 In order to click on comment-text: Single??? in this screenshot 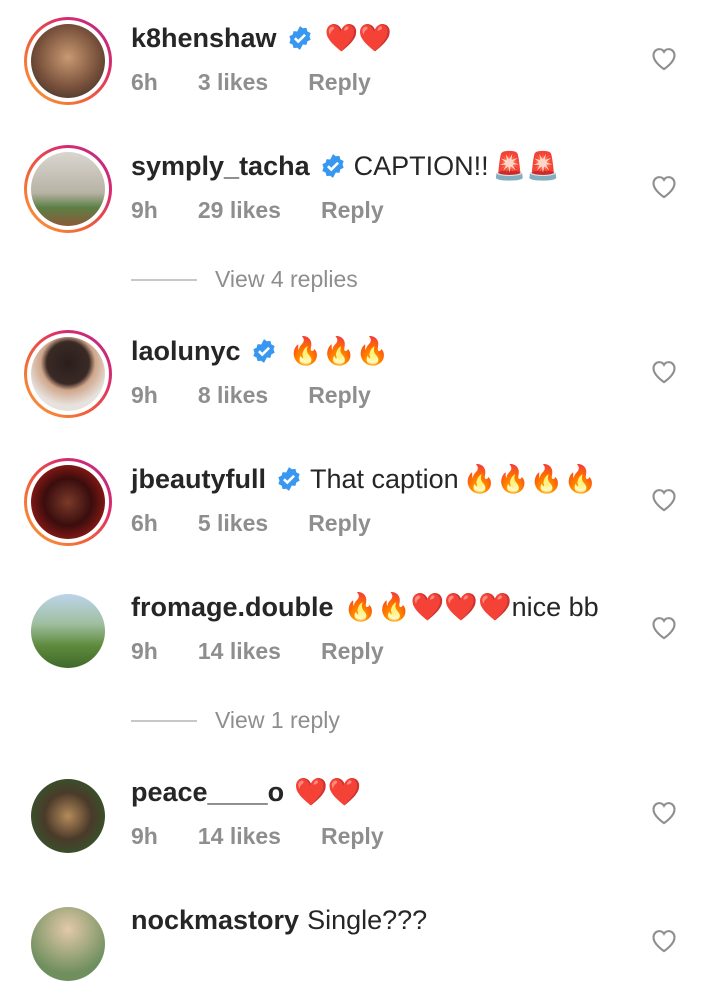, I will do `click(367, 920)`.